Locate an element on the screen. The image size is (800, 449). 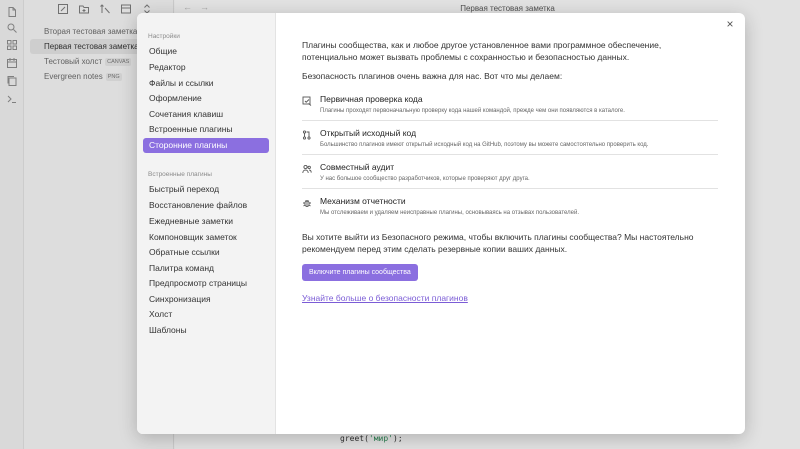
sidebar-item-files-links: Файлы и ссылки is located at coordinates (206, 83).